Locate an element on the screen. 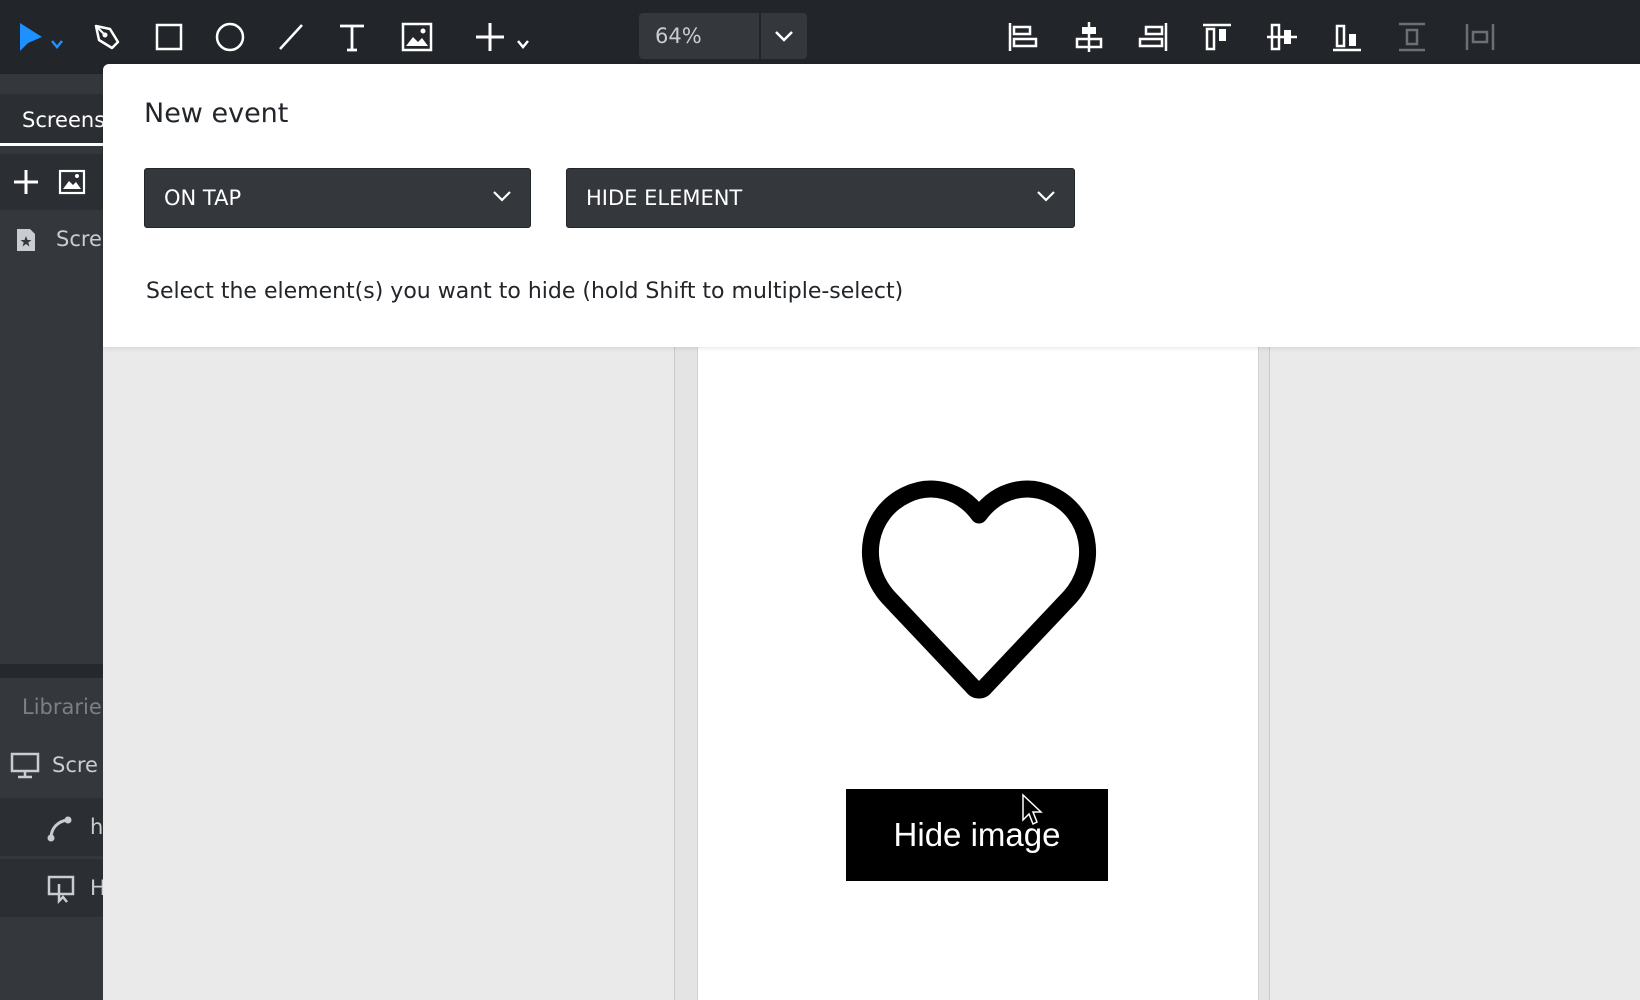 Image resolution: width=1640 pixels, height=1000 pixels. align-left-icon is located at coordinates (1023, 37).